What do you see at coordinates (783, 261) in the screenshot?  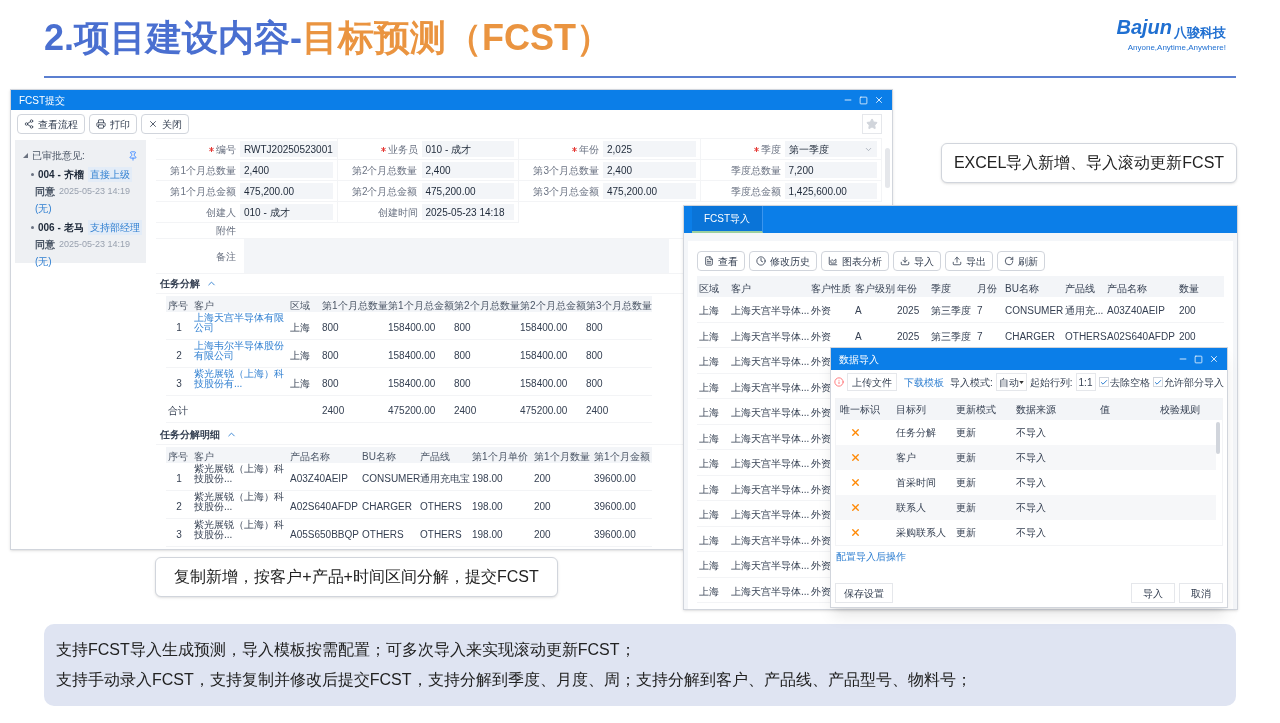 I see `toolbar-button: 修改历史` at bounding box center [783, 261].